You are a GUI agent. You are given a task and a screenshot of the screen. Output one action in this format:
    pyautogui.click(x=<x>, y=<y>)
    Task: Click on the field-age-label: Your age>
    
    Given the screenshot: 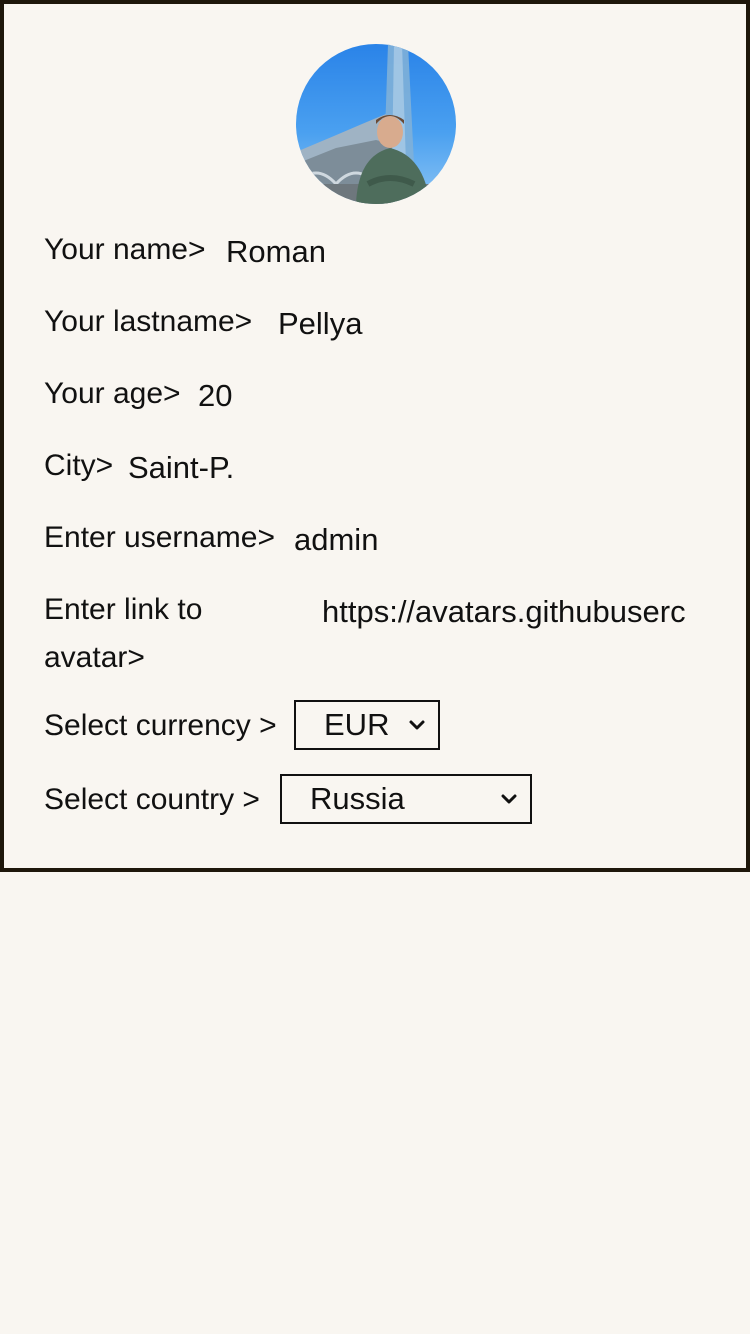 What is the action you would take?
    pyautogui.click(x=112, y=393)
    